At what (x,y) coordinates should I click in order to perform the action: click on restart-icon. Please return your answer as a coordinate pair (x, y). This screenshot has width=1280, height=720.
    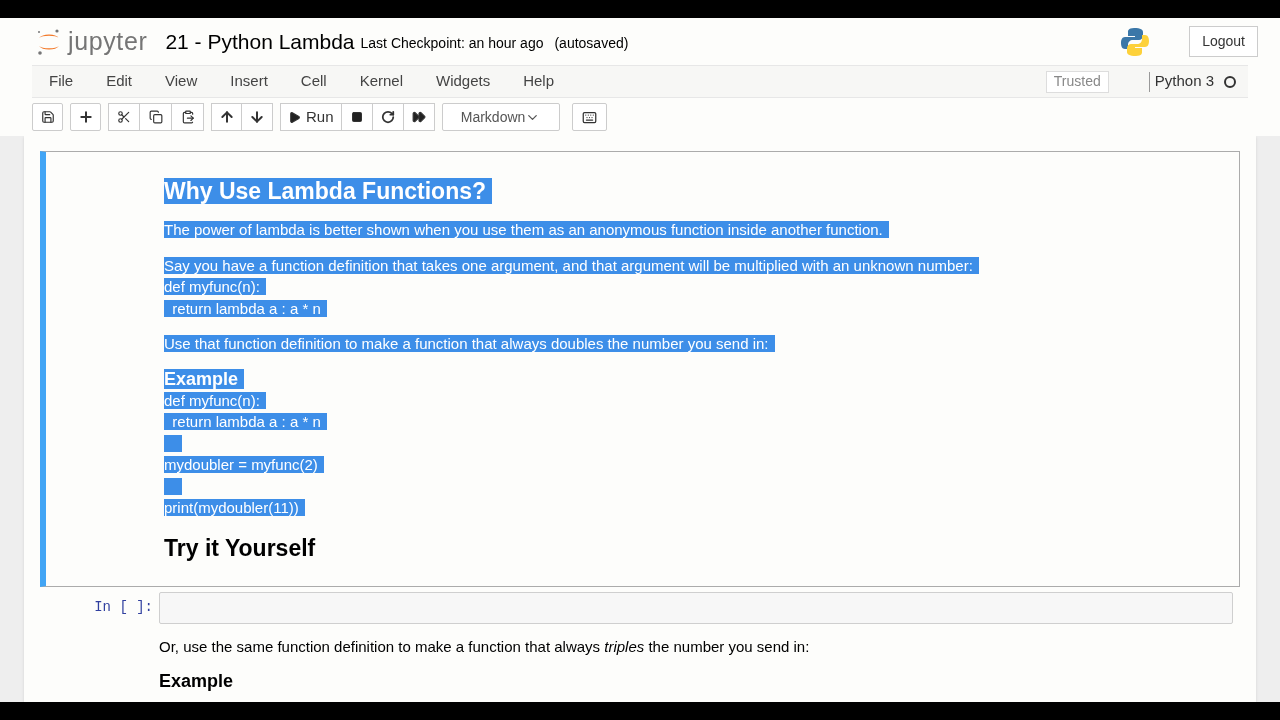
    Looking at the image, I should click on (387, 117).